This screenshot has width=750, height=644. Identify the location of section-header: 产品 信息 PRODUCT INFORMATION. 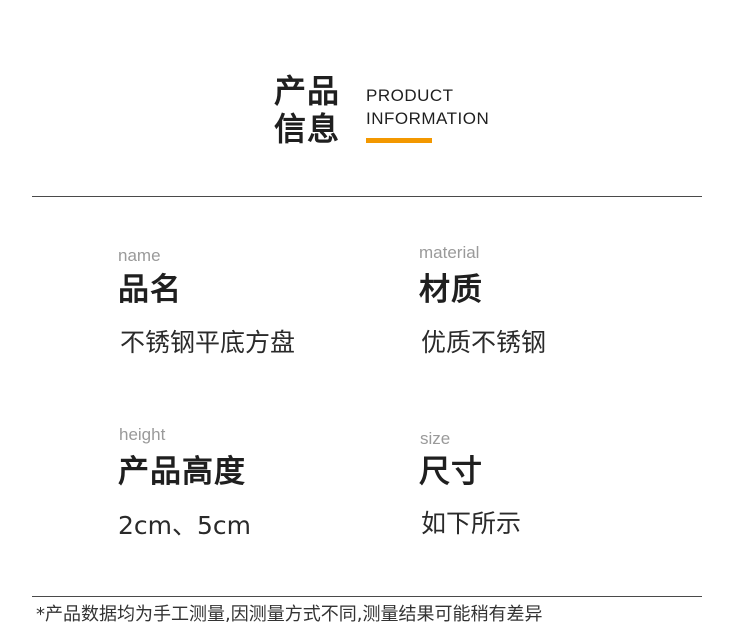
(389, 112).